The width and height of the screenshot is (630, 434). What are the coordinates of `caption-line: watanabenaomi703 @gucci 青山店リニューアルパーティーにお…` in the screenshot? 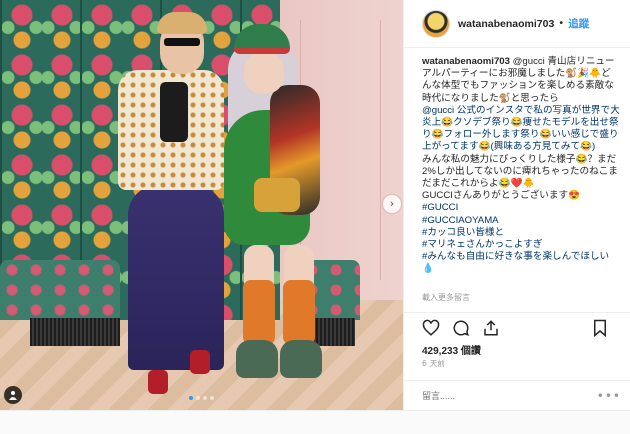 It's located at (521, 80).